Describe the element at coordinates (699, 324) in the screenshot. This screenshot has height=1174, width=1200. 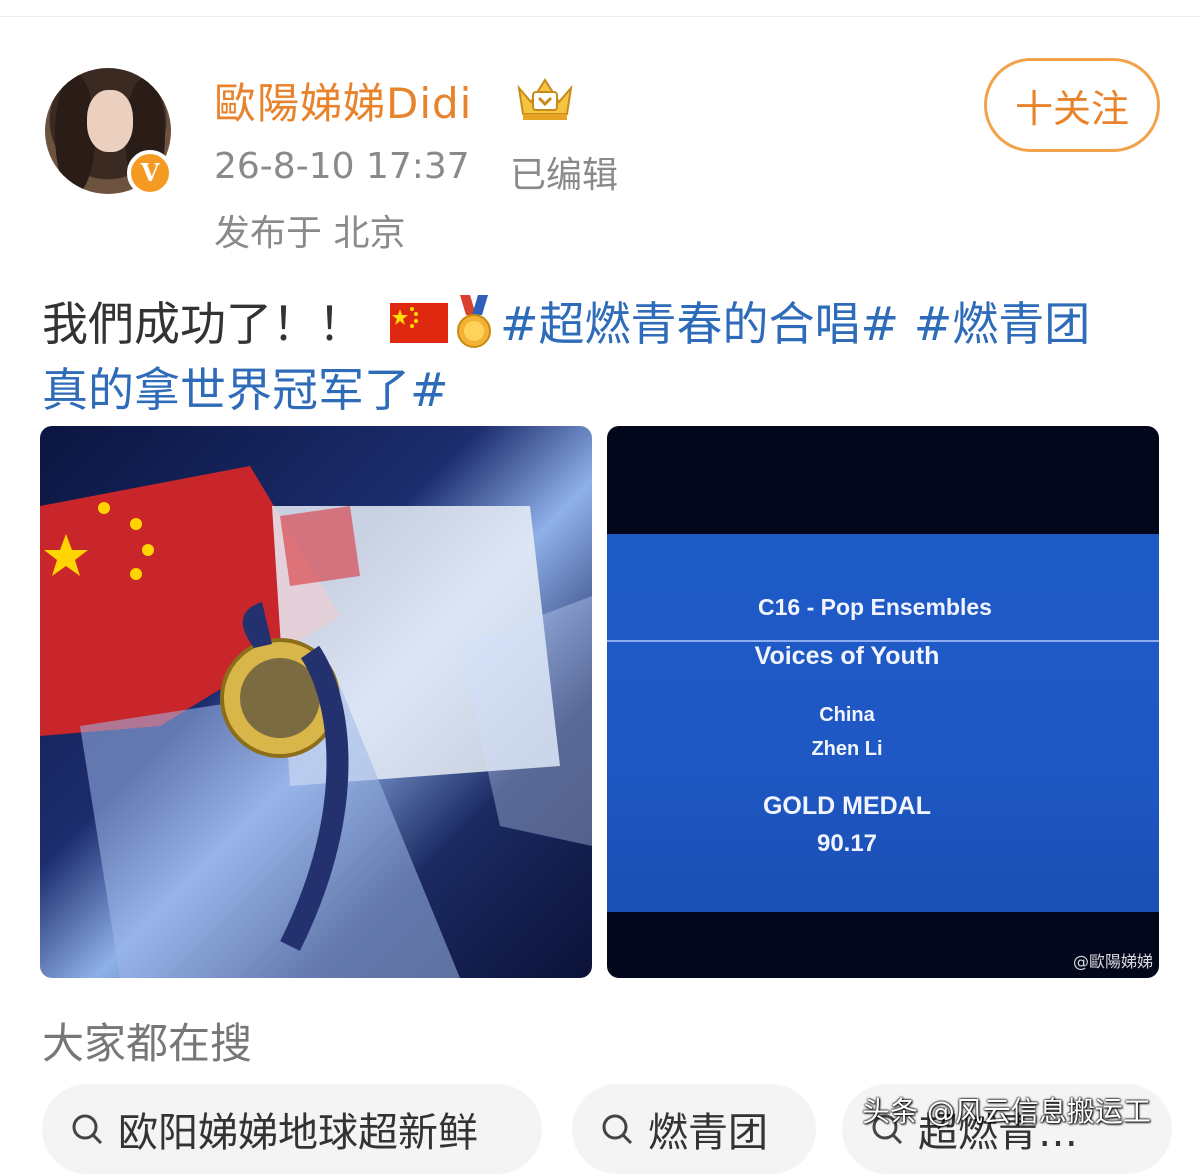
I see `hashtag-1: #超燃青春的合唱#` at that location.